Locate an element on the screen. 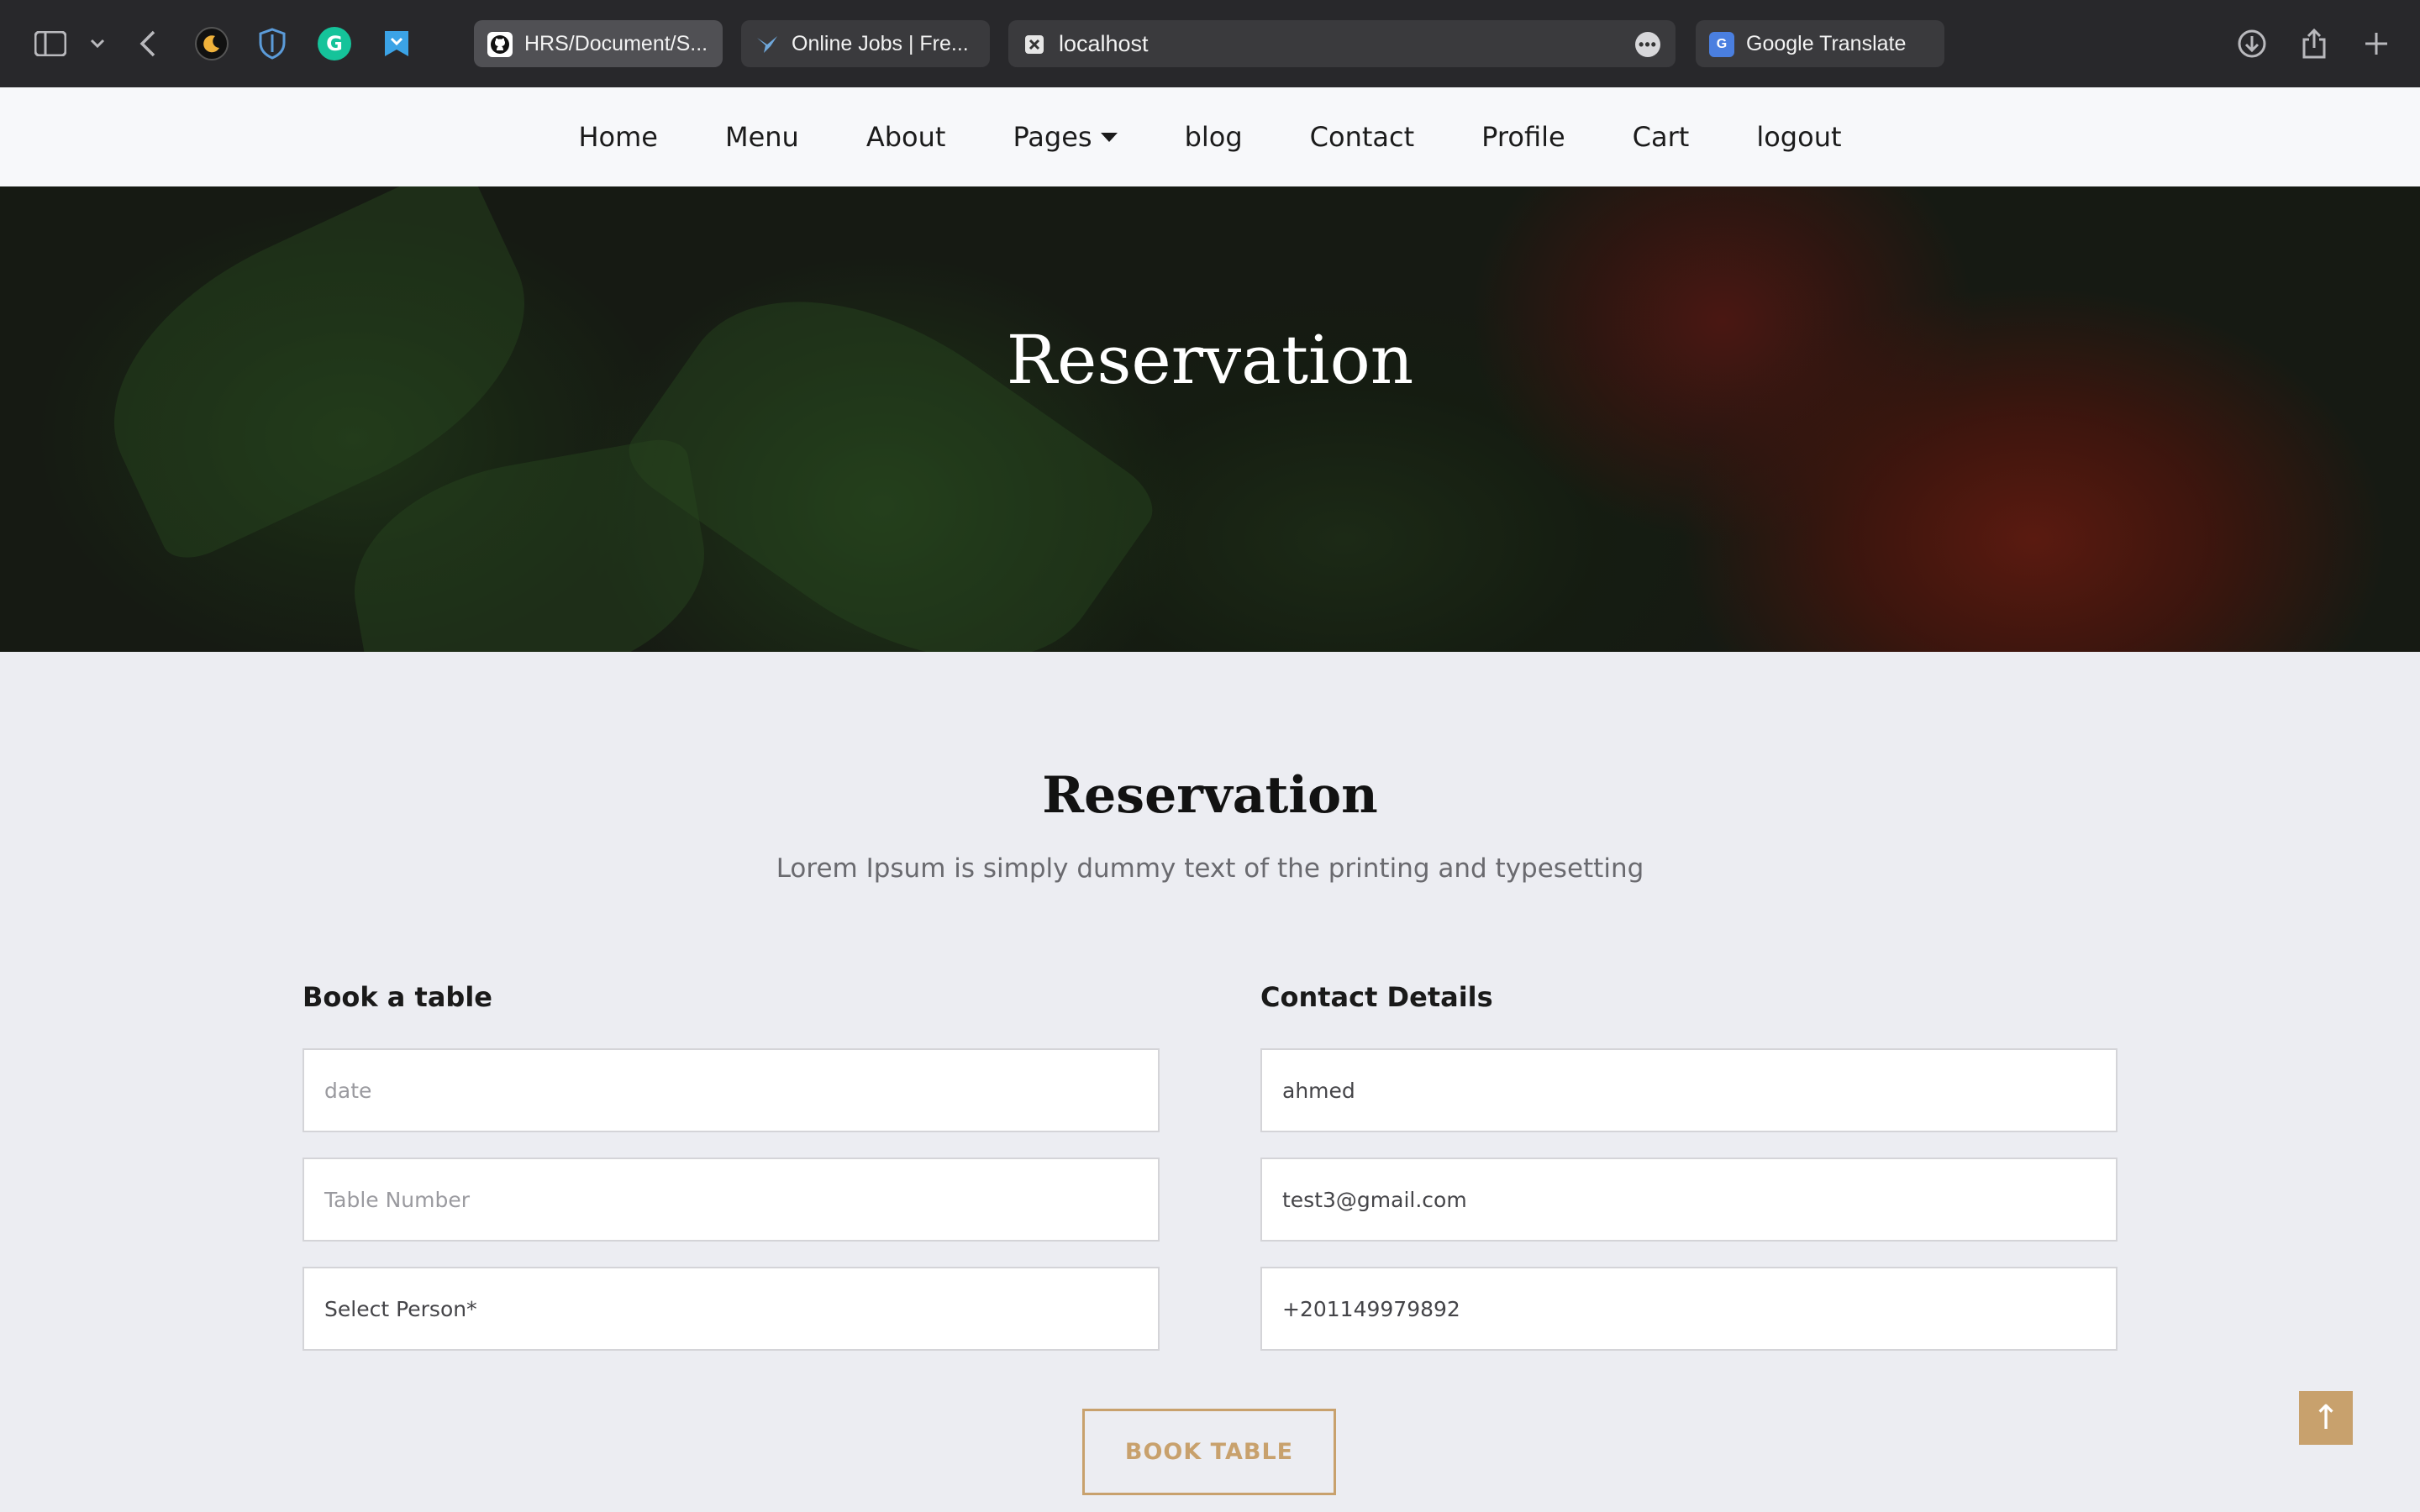 The height and width of the screenshot is (1512, 2420). caret-down-icon is located at coordinates (1109, 137).